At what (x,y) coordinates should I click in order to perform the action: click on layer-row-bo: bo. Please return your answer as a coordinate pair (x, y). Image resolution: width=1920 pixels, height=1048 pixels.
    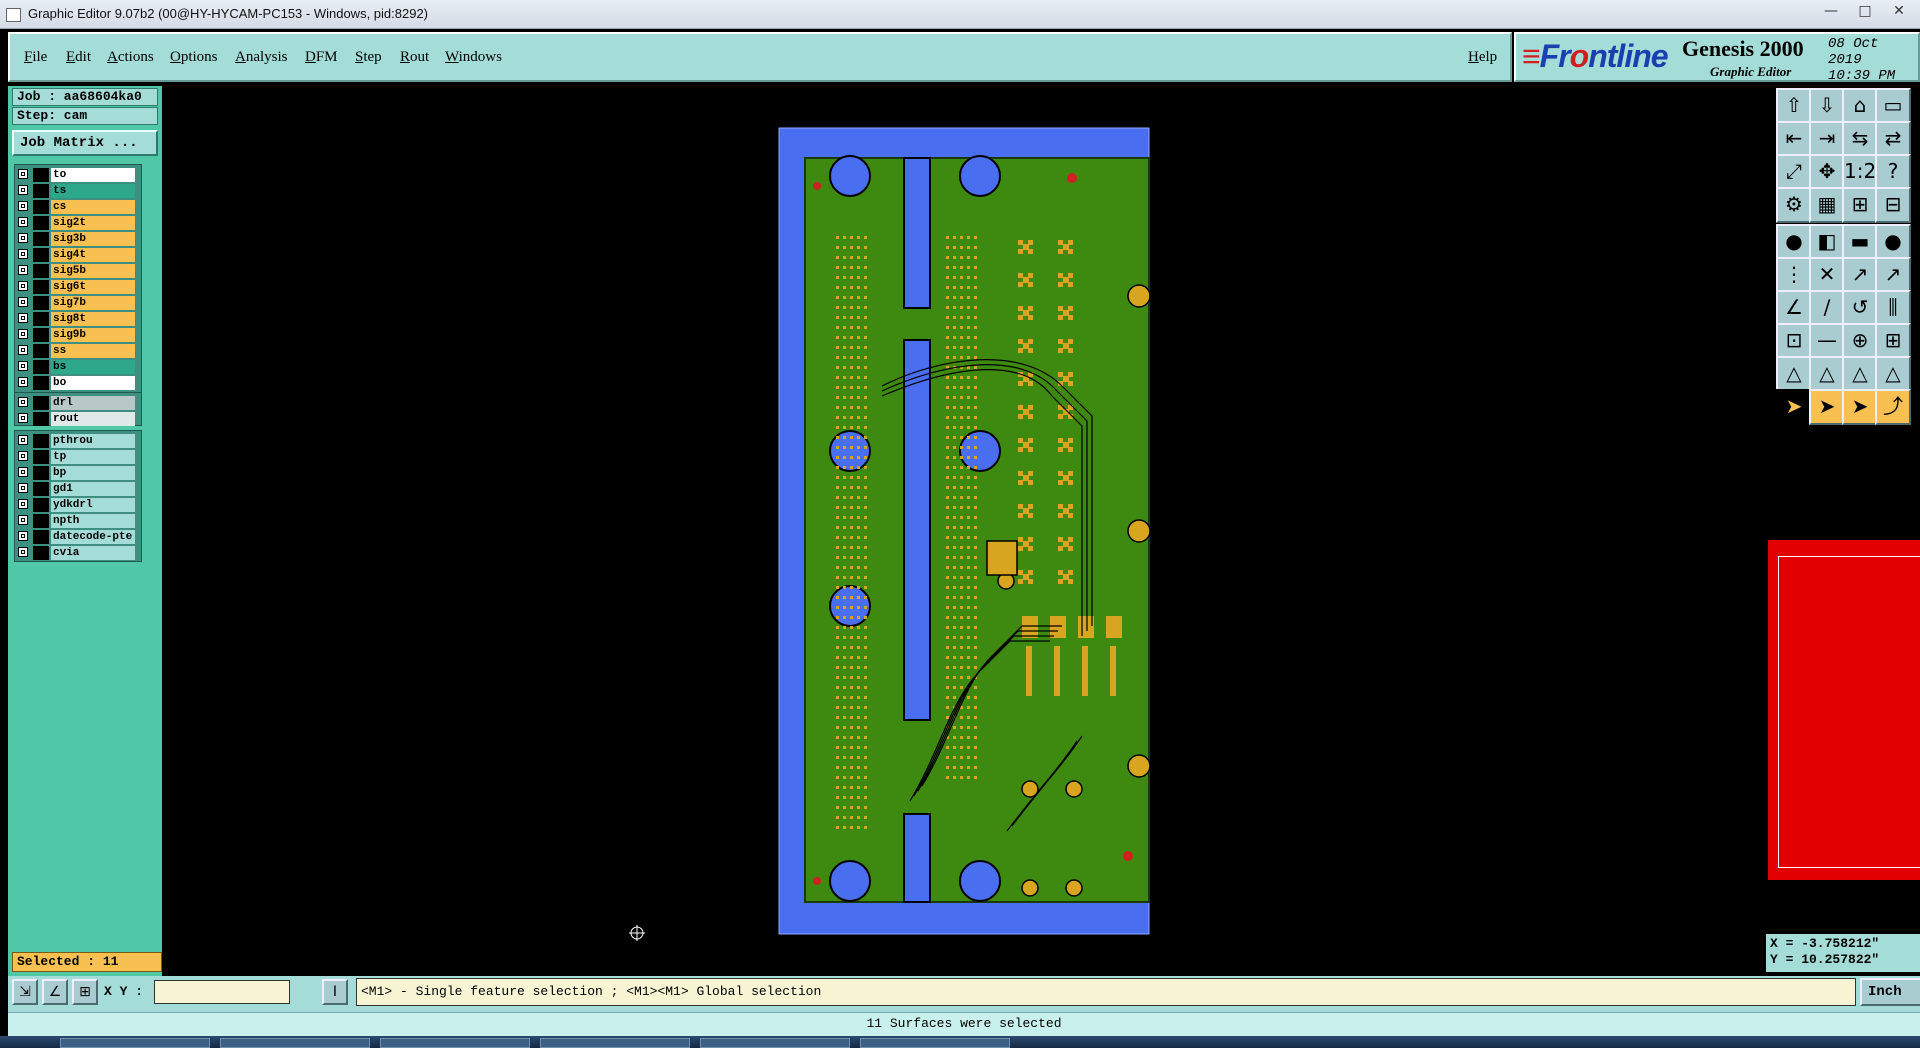
    Looking at the image, I should click on (78, 383).